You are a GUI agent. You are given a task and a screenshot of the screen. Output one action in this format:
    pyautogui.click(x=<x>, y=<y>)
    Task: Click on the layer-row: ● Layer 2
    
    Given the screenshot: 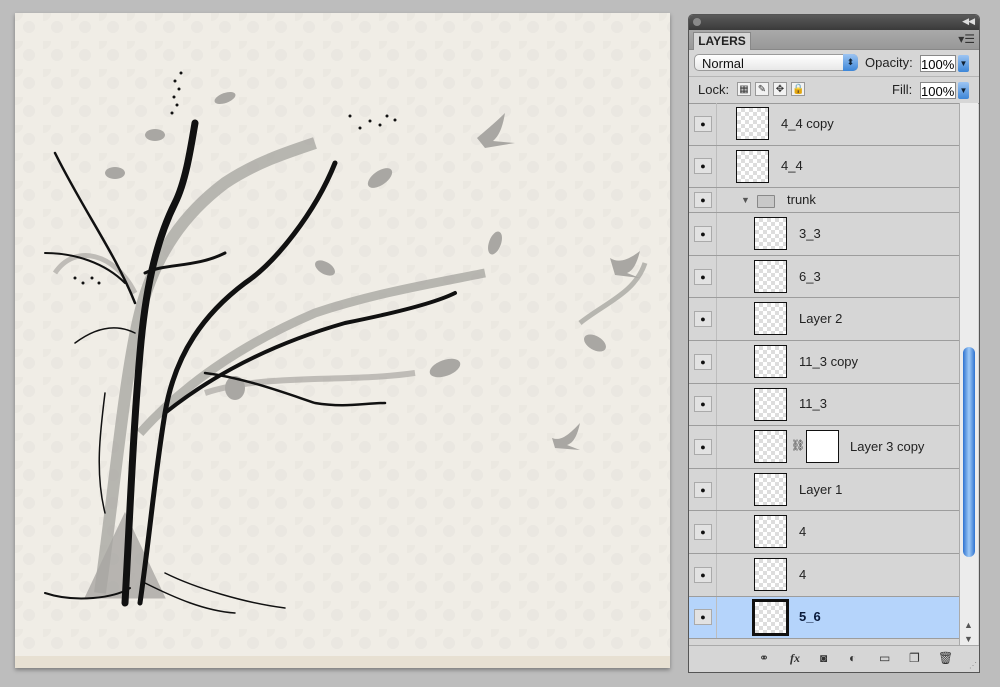 What is the action you would take?
    pyautogui.click(x=824, y=319)
    